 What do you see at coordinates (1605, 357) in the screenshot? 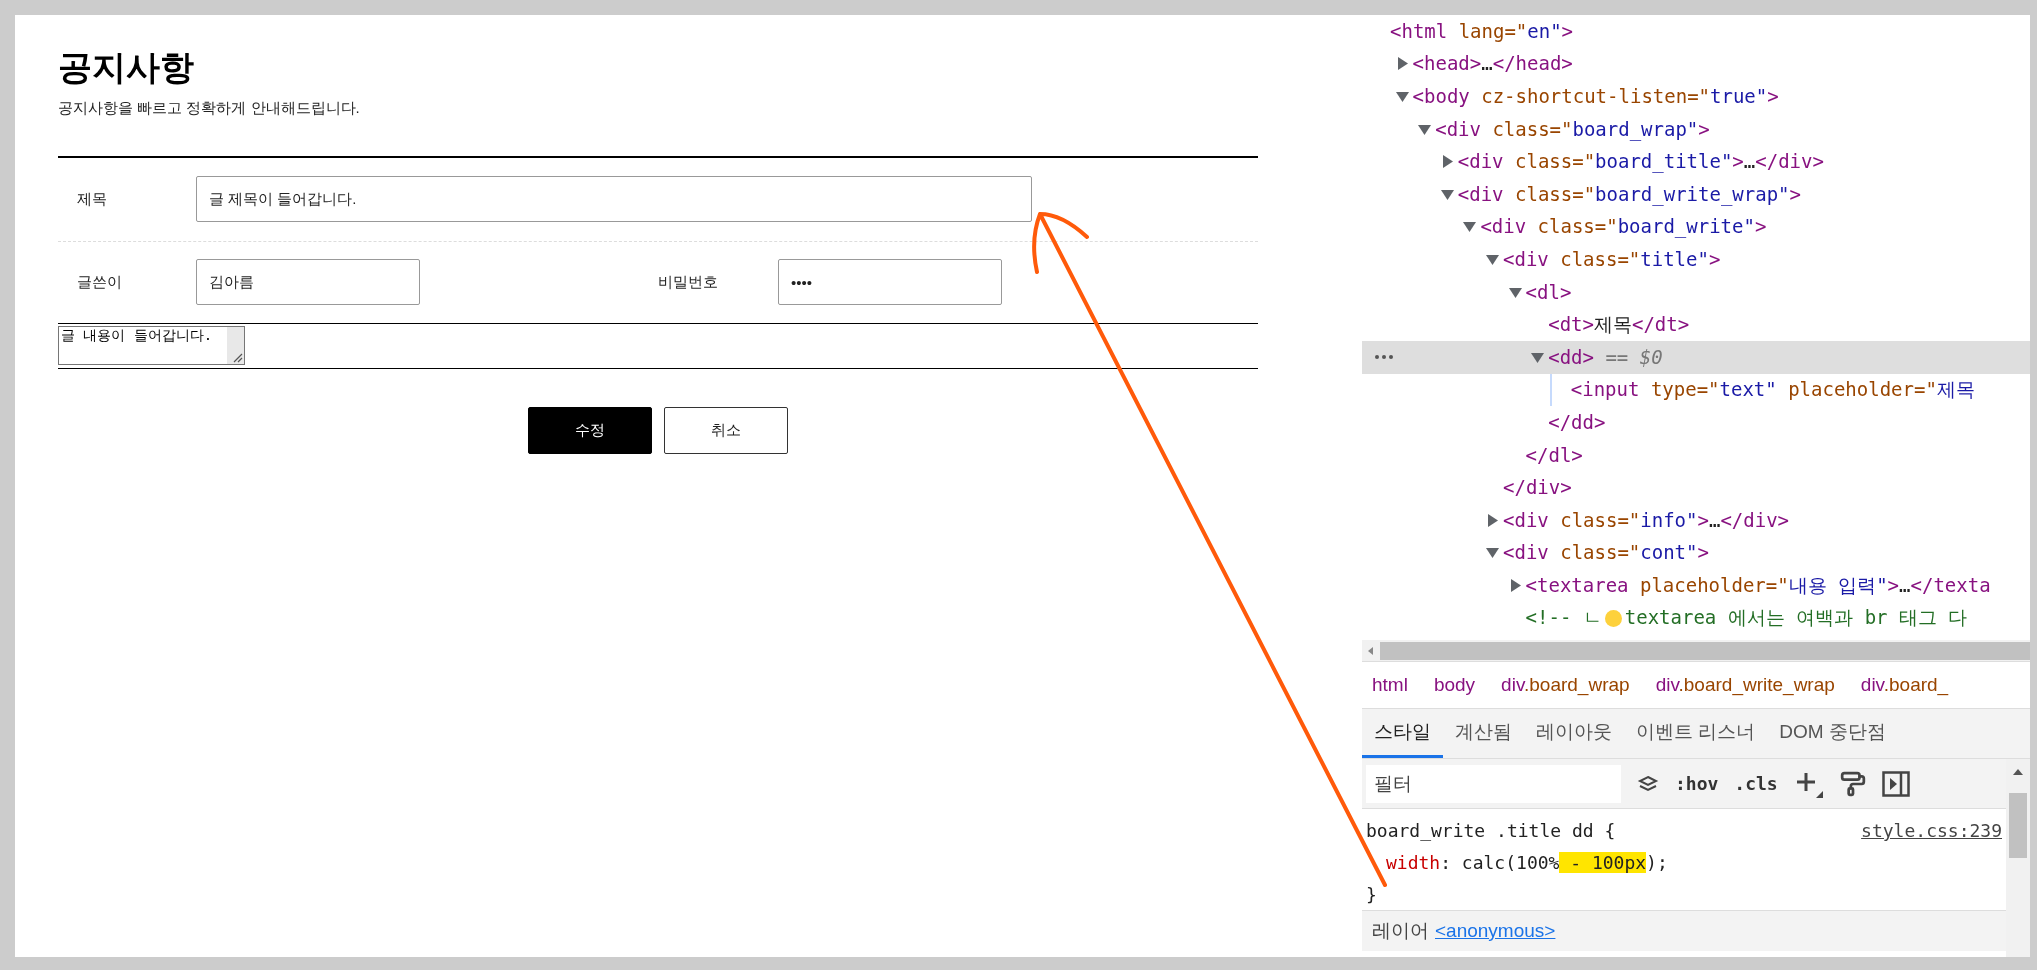
I see `code-line: <dd> == $0` at bounding box center [1605, 357].